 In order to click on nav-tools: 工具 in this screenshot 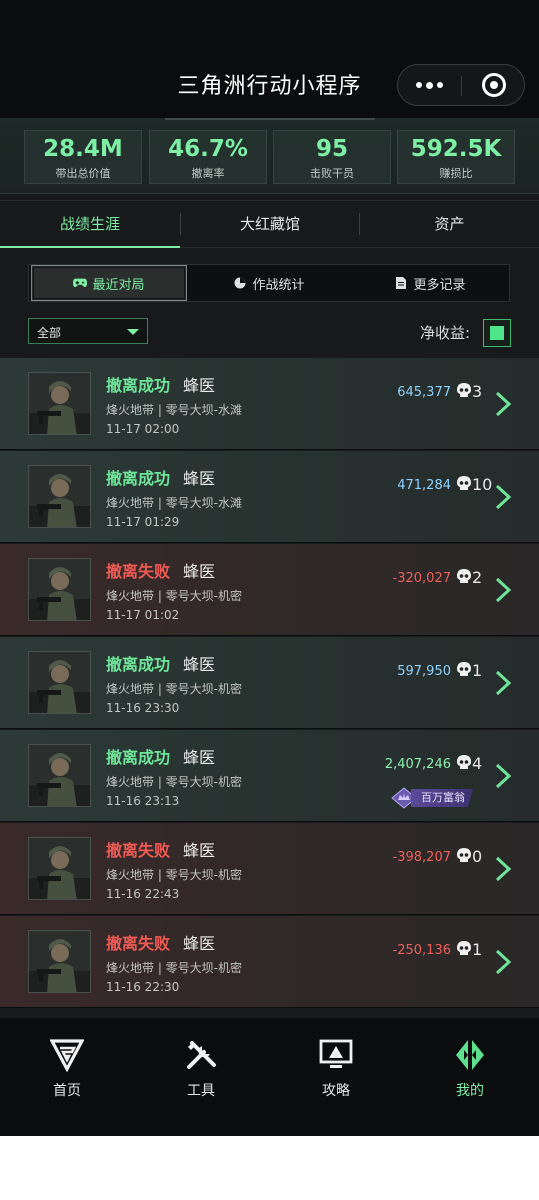, I will do `click(201, 1077)`.